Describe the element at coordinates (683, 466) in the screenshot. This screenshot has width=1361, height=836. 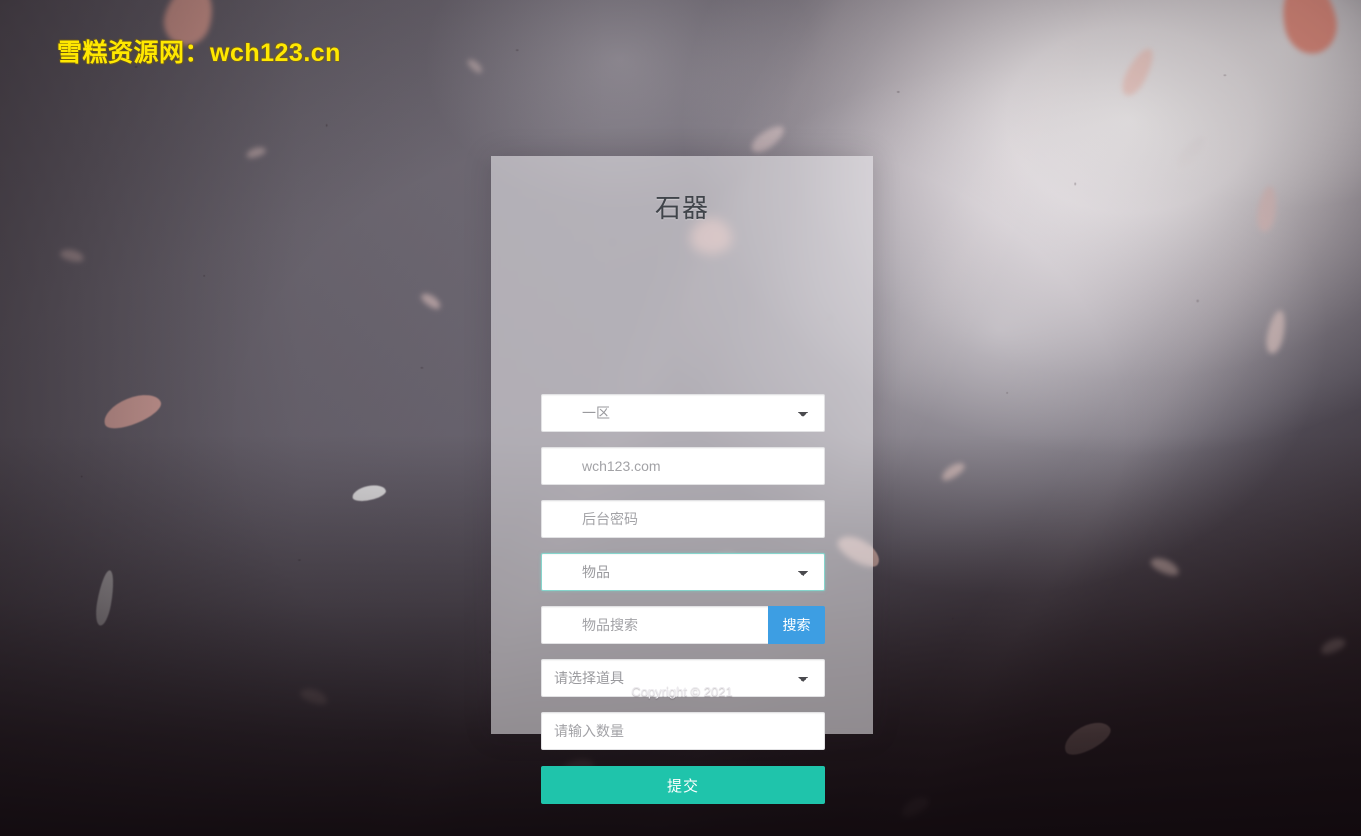
I see `account-input` at that location.